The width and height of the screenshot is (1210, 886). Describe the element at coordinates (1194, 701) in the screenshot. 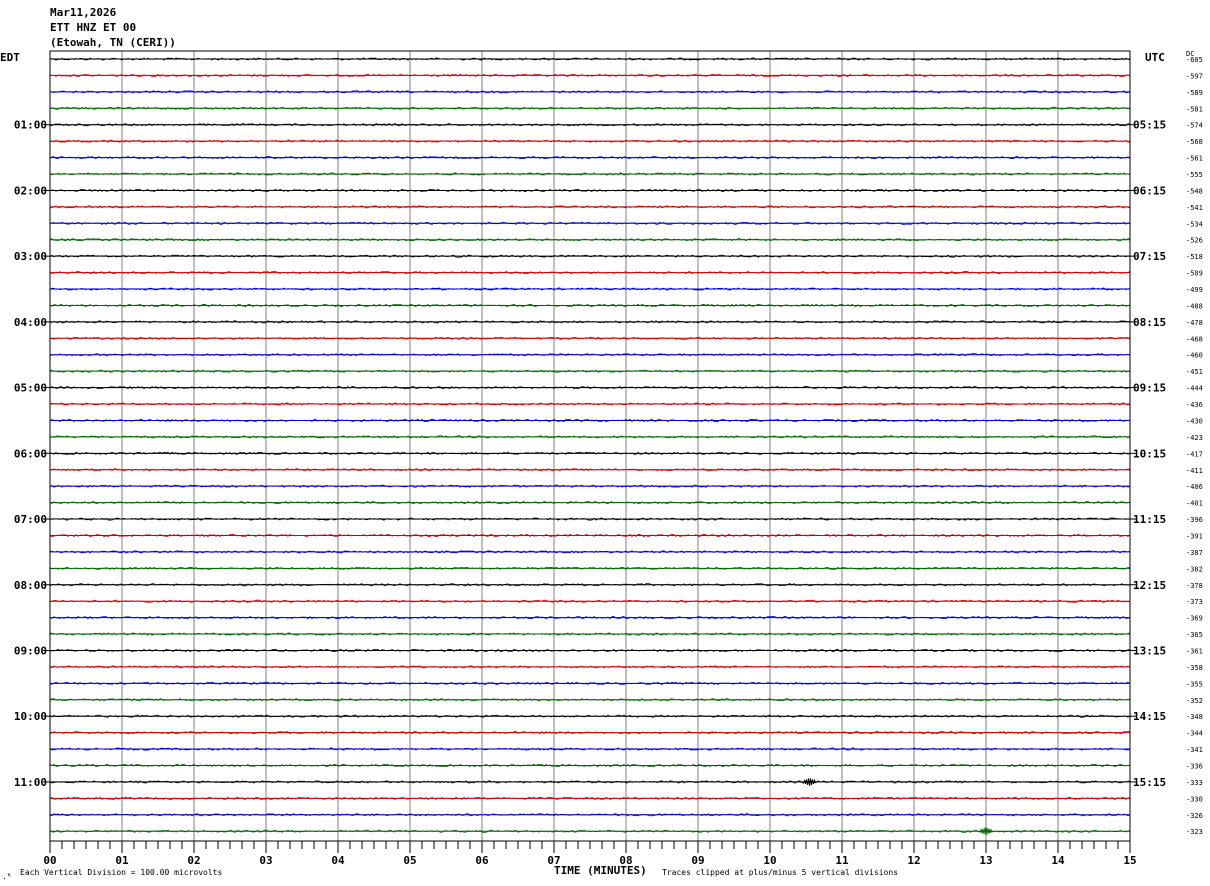

I see `dc-offset-label: -352` at that location.